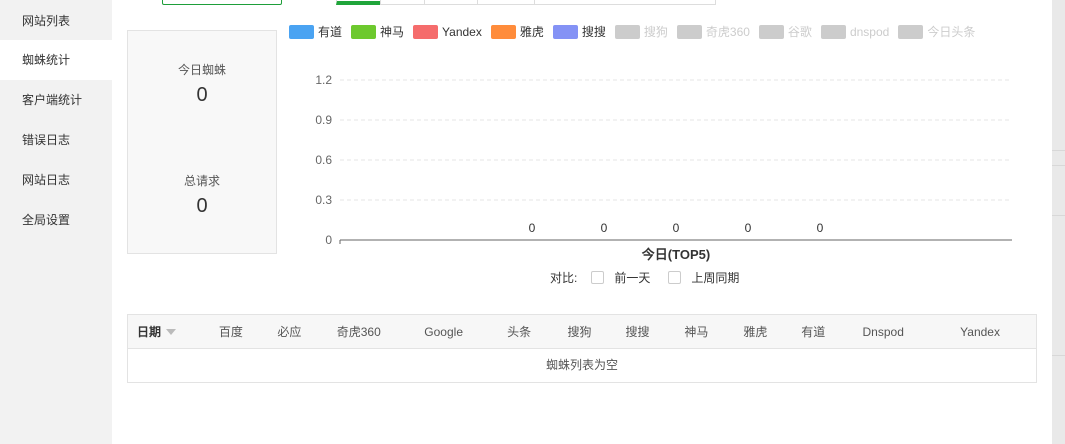 This screenshot has height=444, width=1065. I want to click on sidebar-item-site-list: 网站列表, so click(56, 20).